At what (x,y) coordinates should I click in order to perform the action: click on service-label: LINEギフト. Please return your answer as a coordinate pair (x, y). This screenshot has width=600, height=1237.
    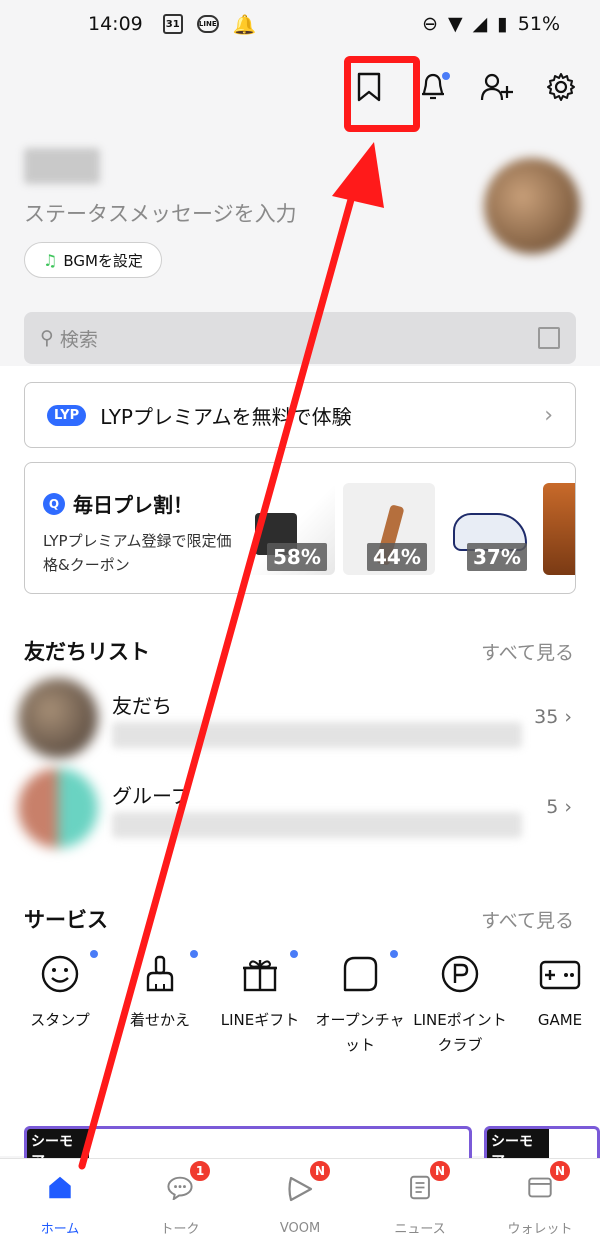
    Looking at the image, I should click on (260, 1020).